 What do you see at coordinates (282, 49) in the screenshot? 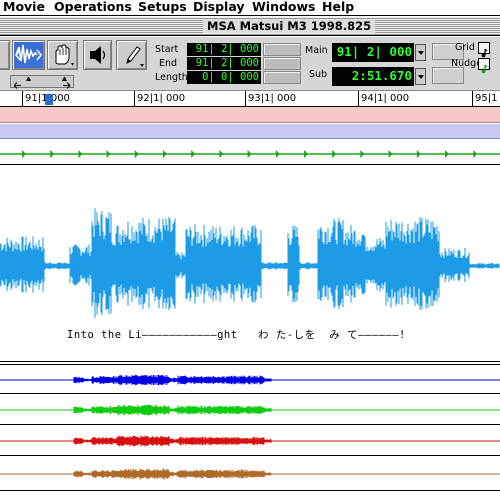
I see `start-secondary-field` at bounding box center [282, 49].